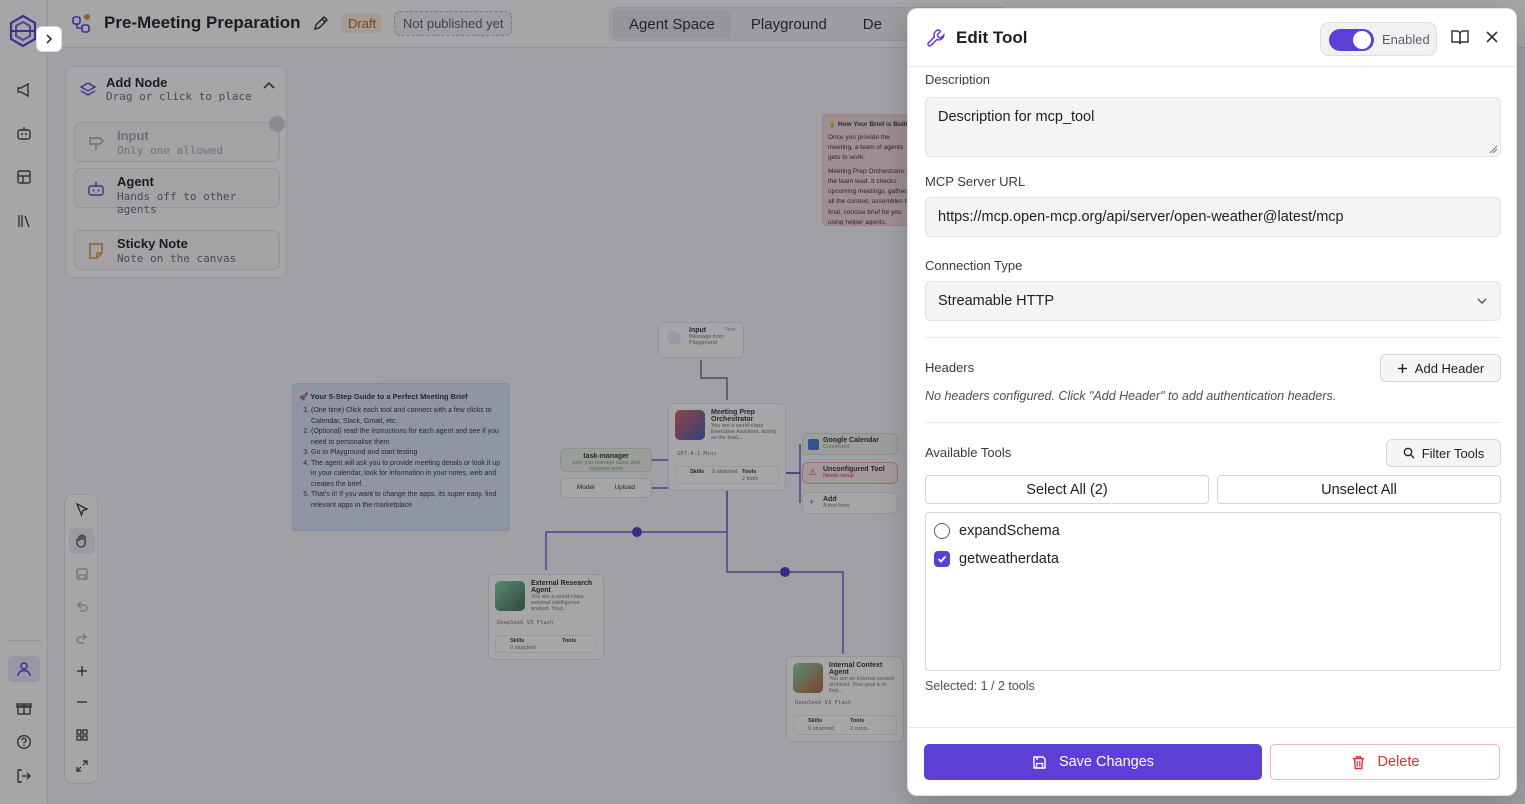 This screenshot has width=1525, height=804. I want to click on enabled-toggle-group: Enabled, so click(1378, 39).